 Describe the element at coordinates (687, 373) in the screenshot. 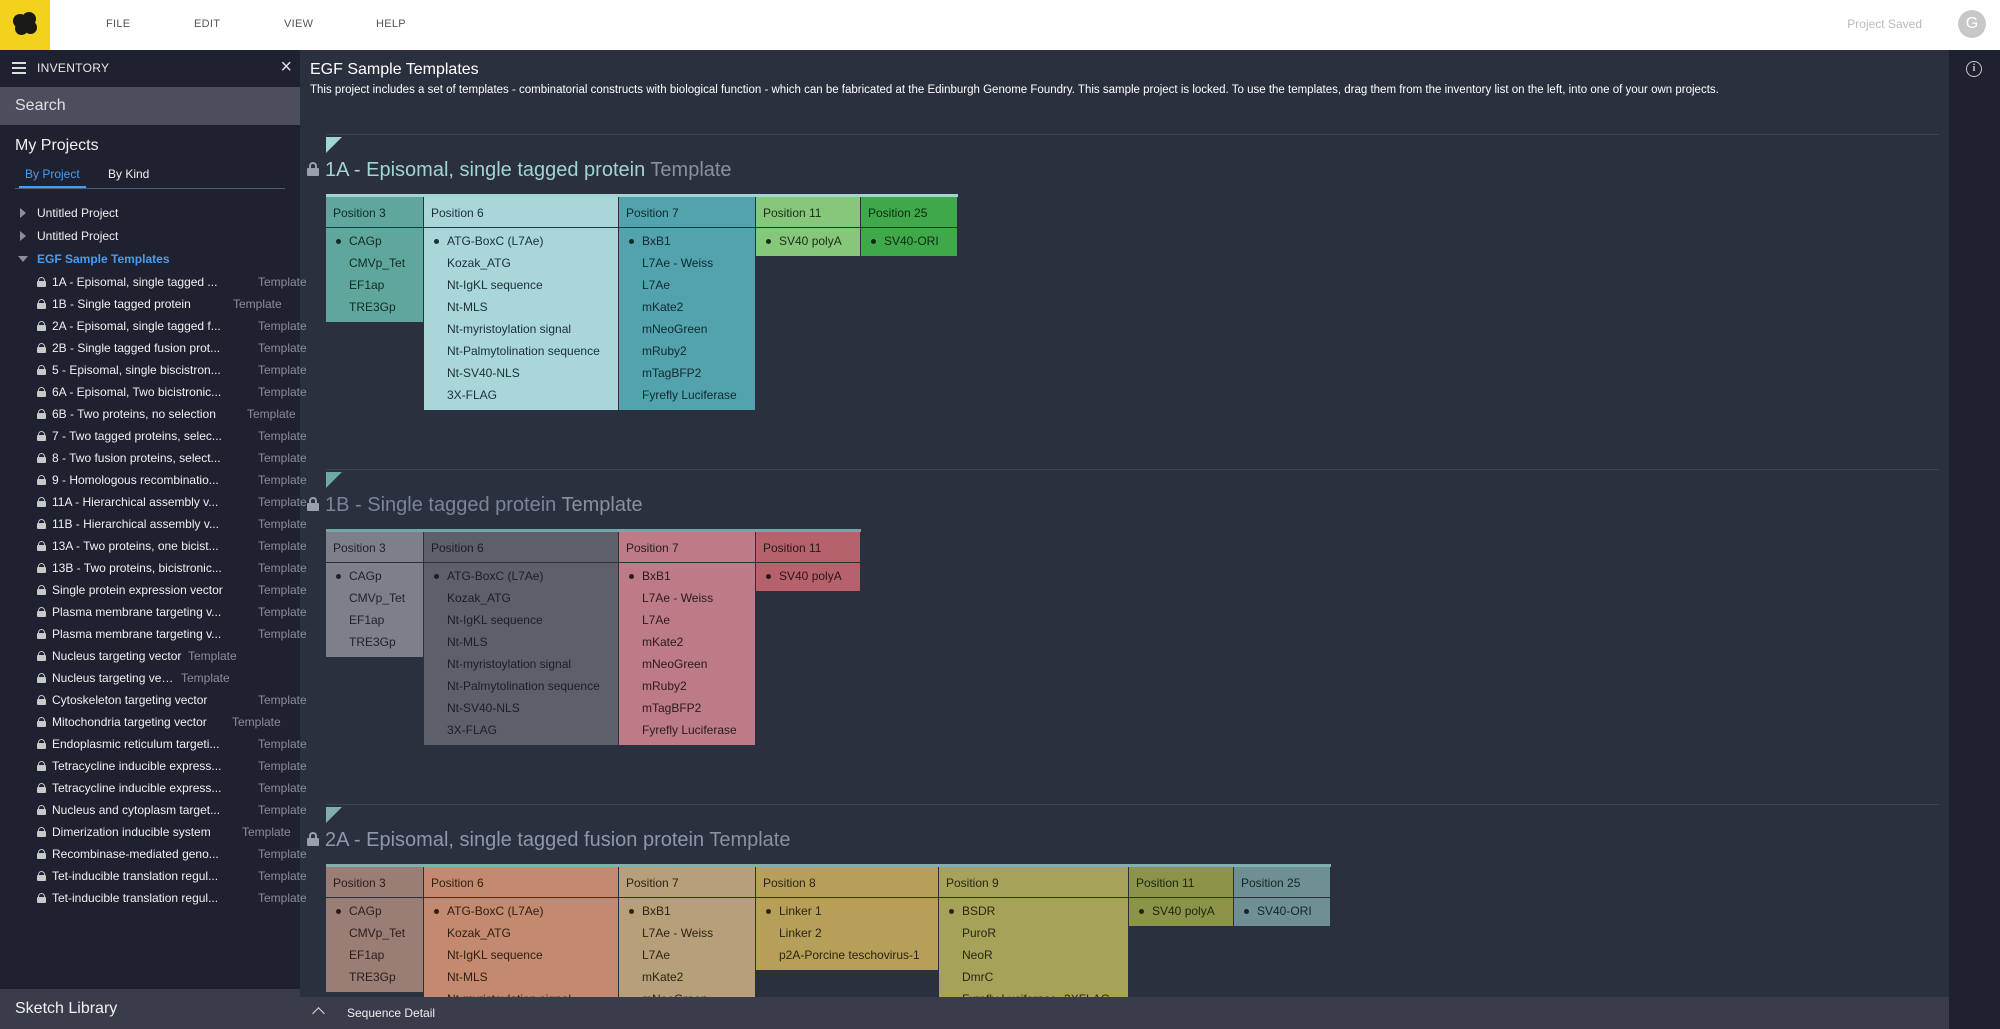

I see `part-option: mTagBFP2` at that location.